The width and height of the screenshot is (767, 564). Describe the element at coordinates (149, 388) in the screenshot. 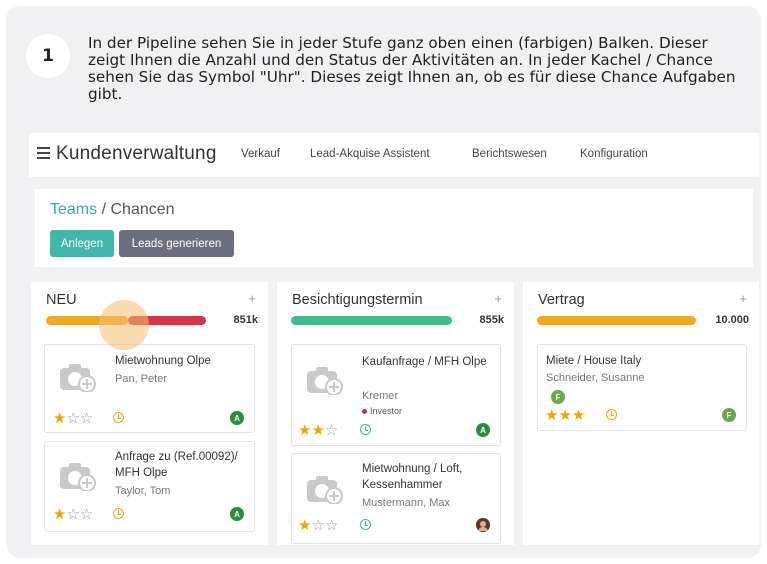

I see `opportunity-card: Mietwohnung Olpe Pan, Peter ★☆☆ A` at that location.